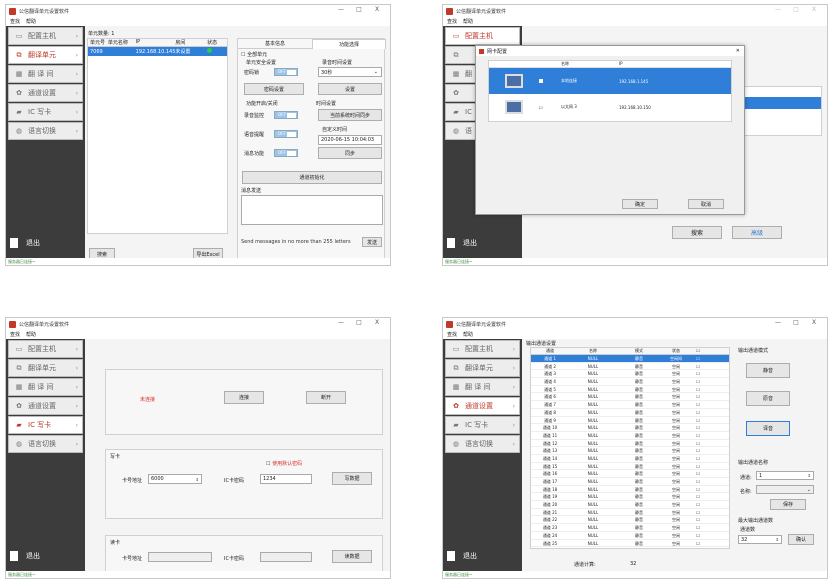  What do you see at coordinates (312, 177) in the screenshot?
I see `channel-init-button: 通道初始化` at bounding box center [312, 177].